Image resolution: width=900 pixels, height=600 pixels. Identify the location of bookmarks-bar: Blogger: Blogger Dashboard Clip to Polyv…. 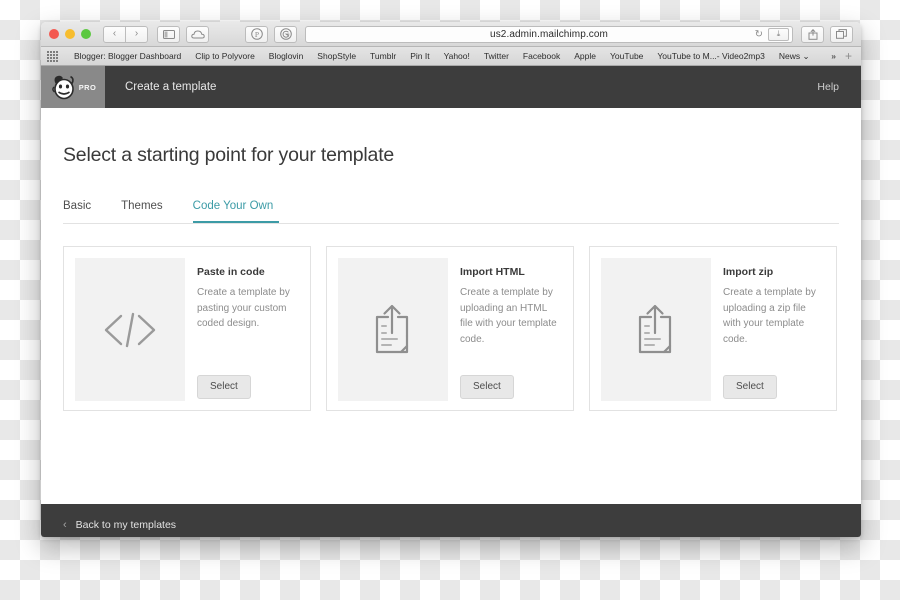
(451, 56).